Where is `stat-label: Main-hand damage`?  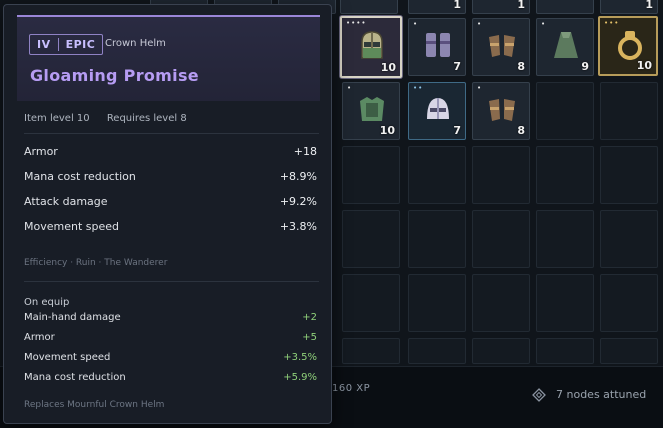
stat-label: Main-hand damage is located at coordinates (72, 317).